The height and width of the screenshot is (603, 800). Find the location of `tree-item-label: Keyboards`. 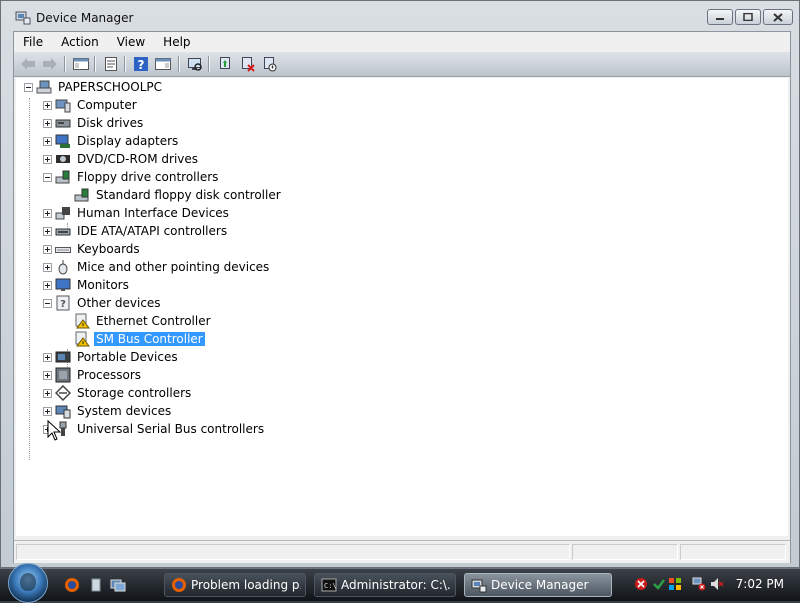

tree-item-label: Keyboards is located at coordinates (108, 249).